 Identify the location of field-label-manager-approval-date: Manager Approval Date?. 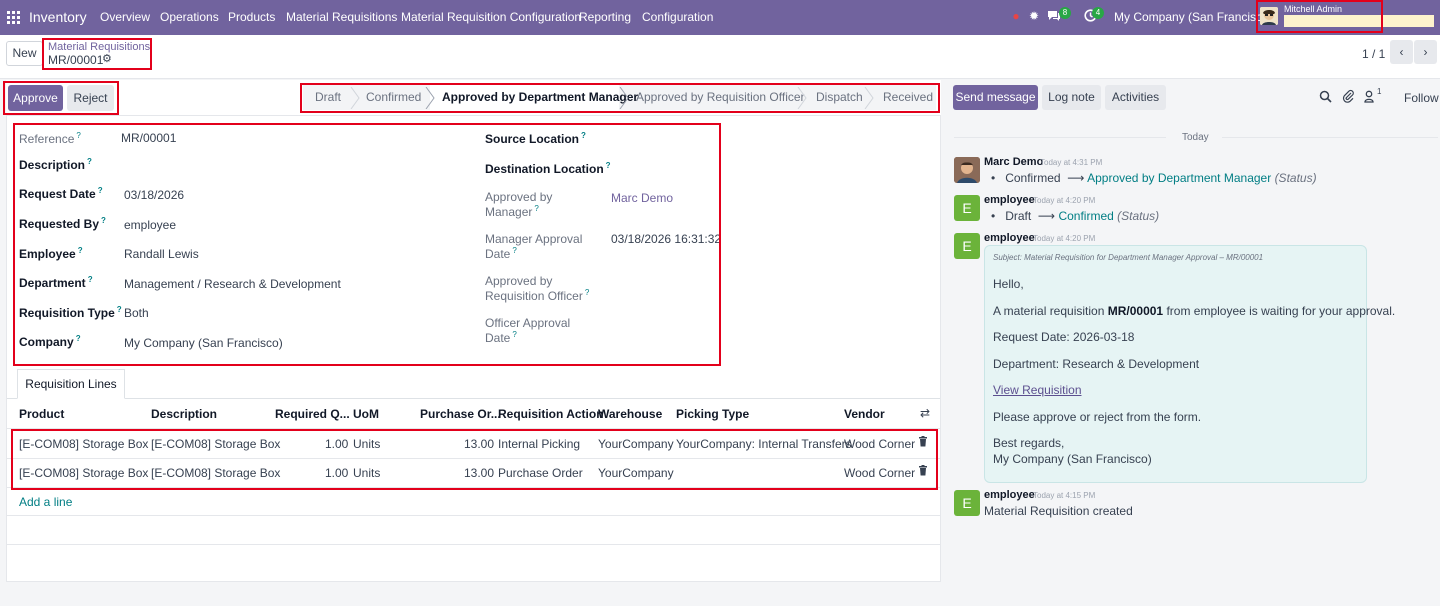
(534, 246).